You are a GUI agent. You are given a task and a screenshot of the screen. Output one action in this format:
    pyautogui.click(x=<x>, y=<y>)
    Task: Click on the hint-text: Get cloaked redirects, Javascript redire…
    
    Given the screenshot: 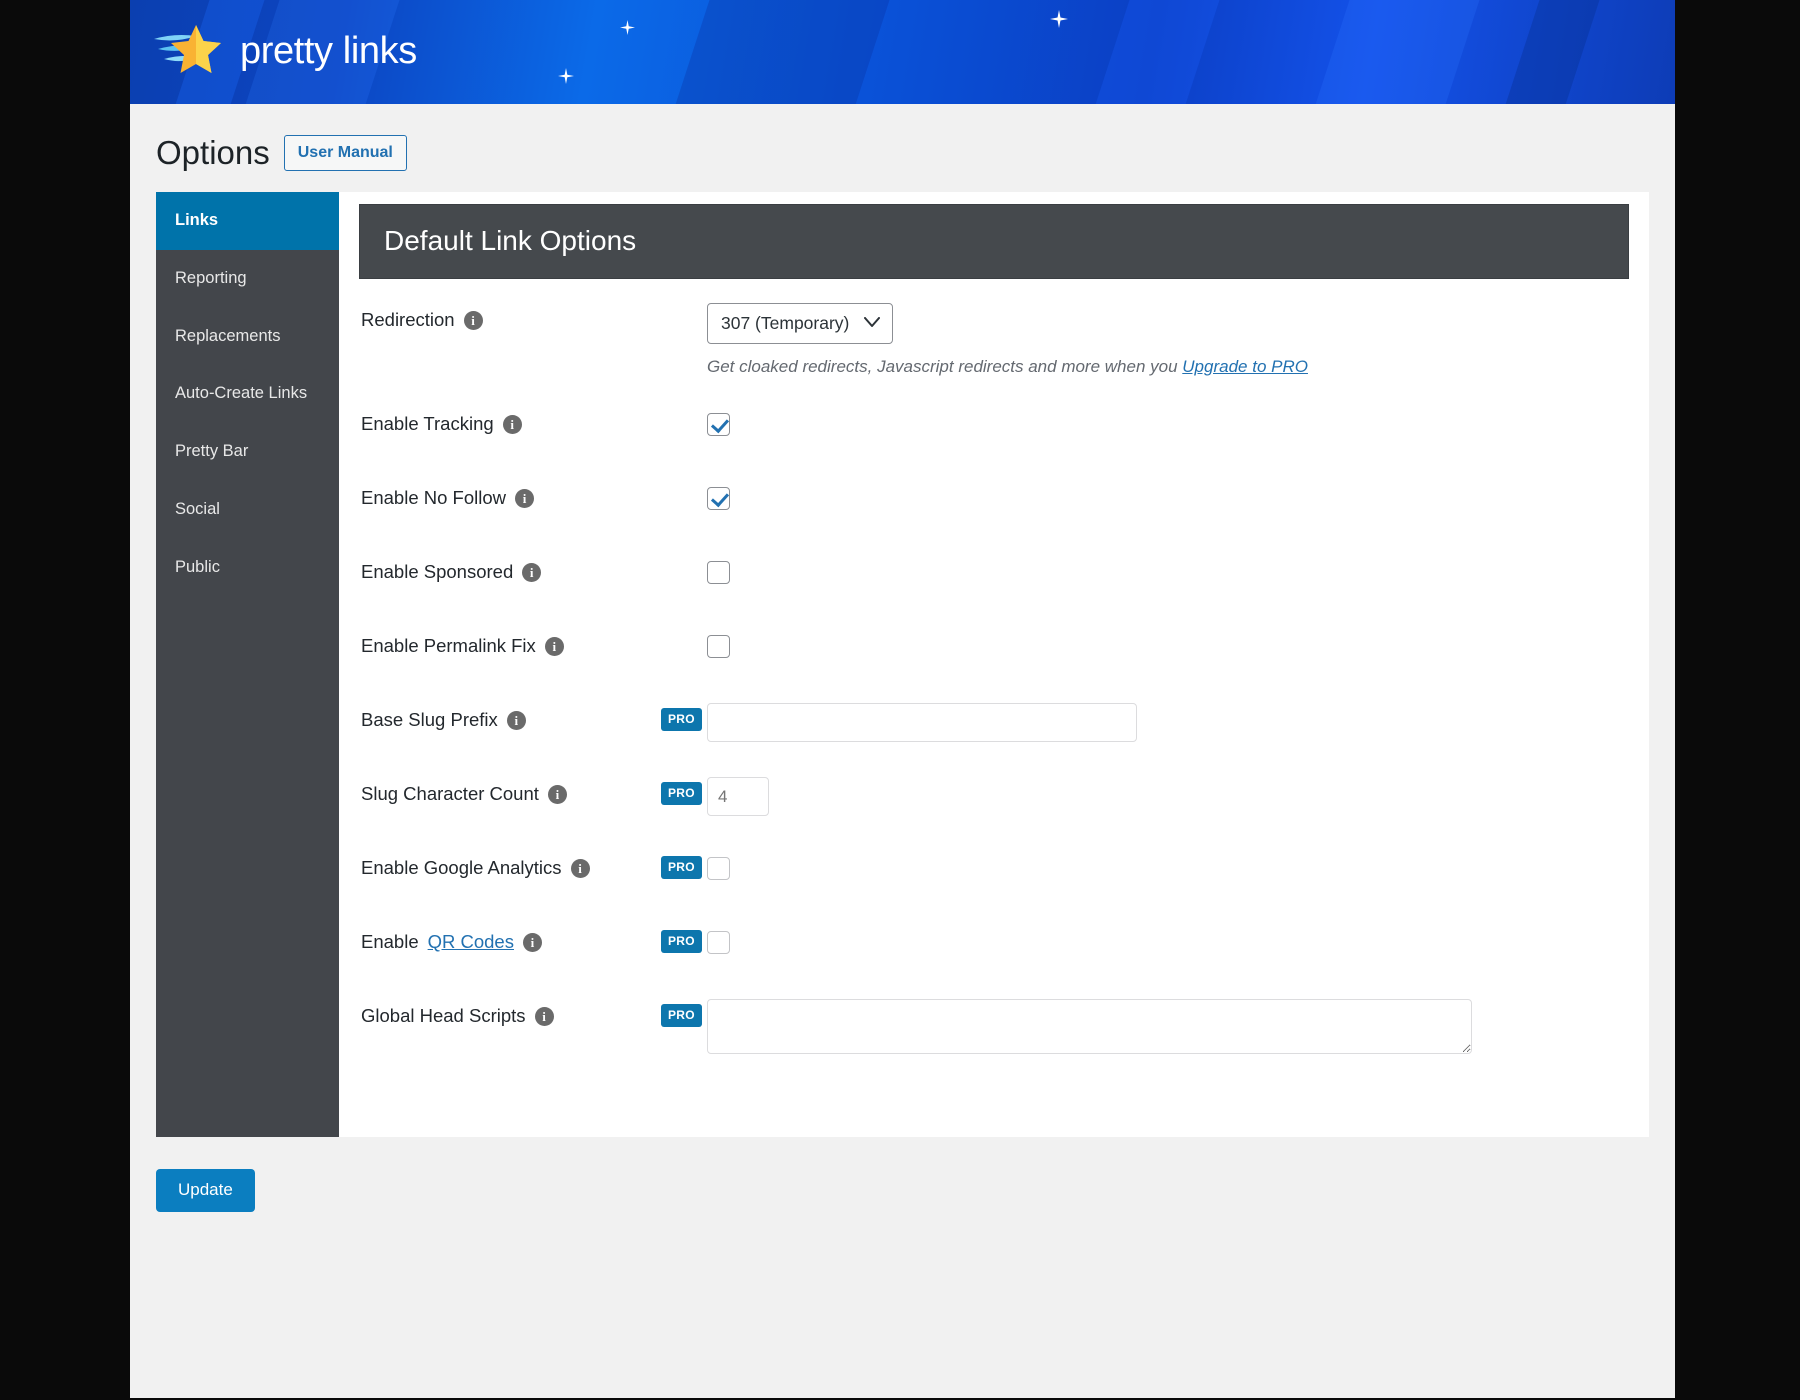 What is the action you would take?
    pyautogui.click(x=945, y=366)
    